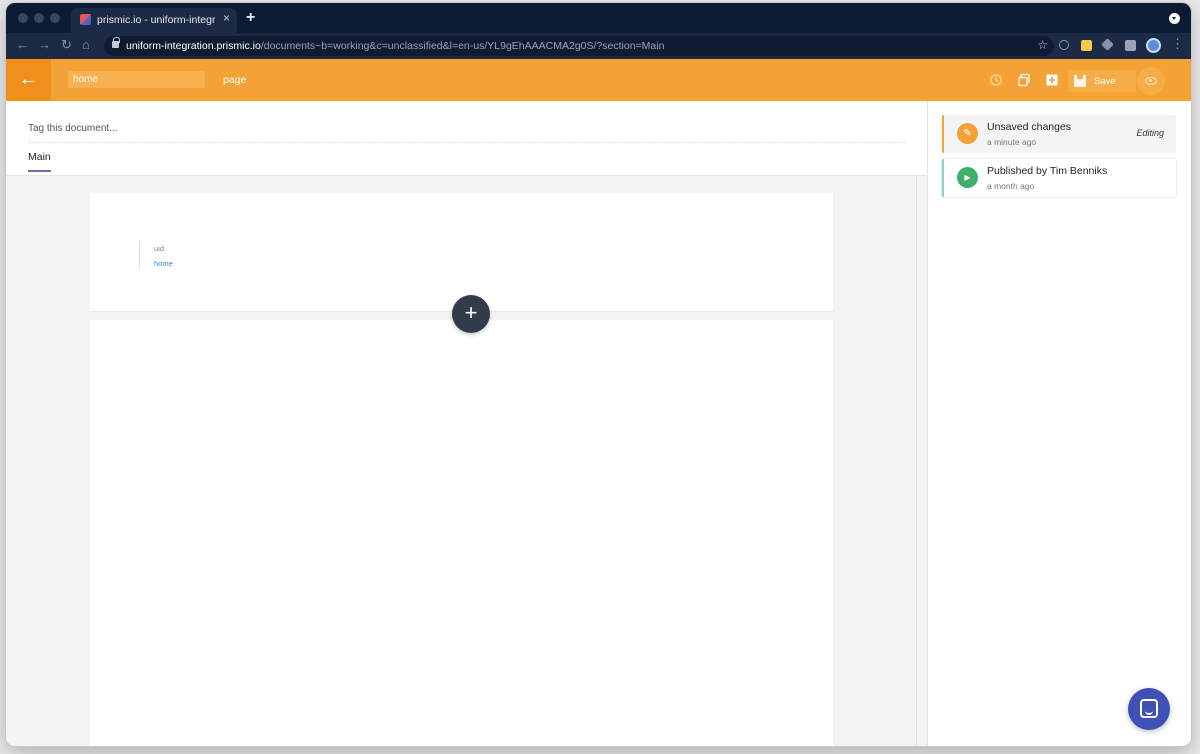 This screenshot has width=1200, height=754. Describe the element at coordinates (39, 161) in the screenshot. I see `tab-main: Main` at that location.